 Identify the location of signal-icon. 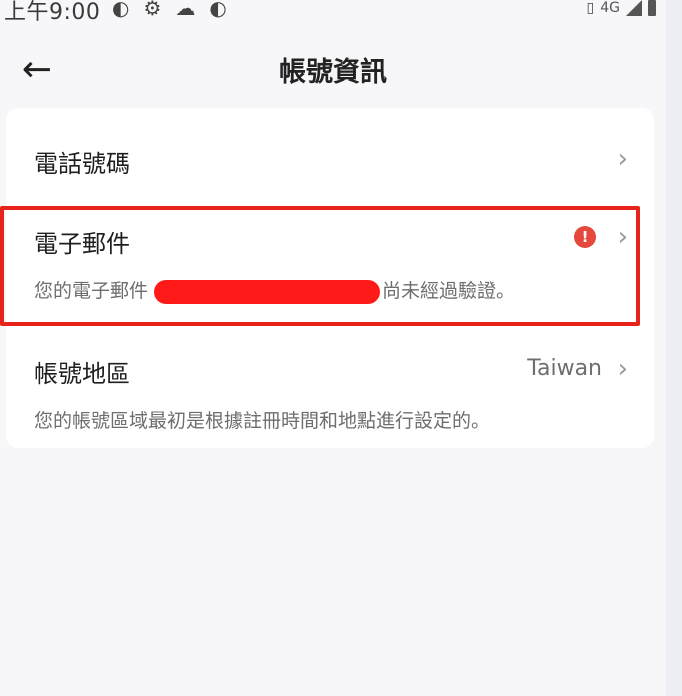
(634, 8).